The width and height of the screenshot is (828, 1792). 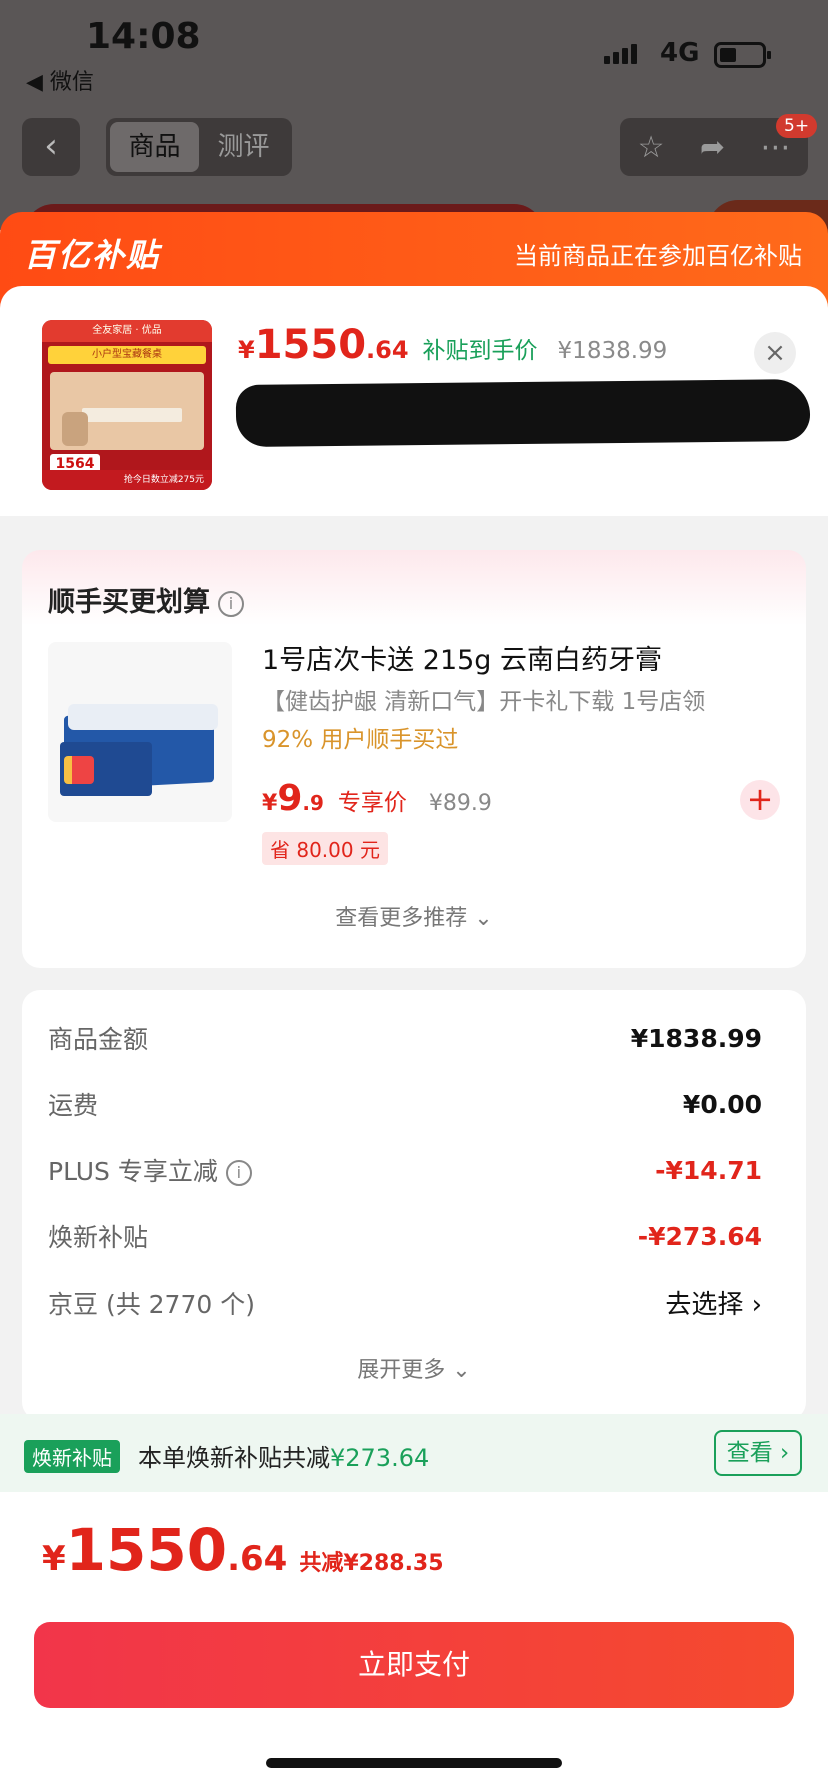 What do you see at coordinates (405, 1038) in the screenshot?
I see `summary-row-goods: 商品金额 ¥1838.99` at bounding box center [405, 1038].